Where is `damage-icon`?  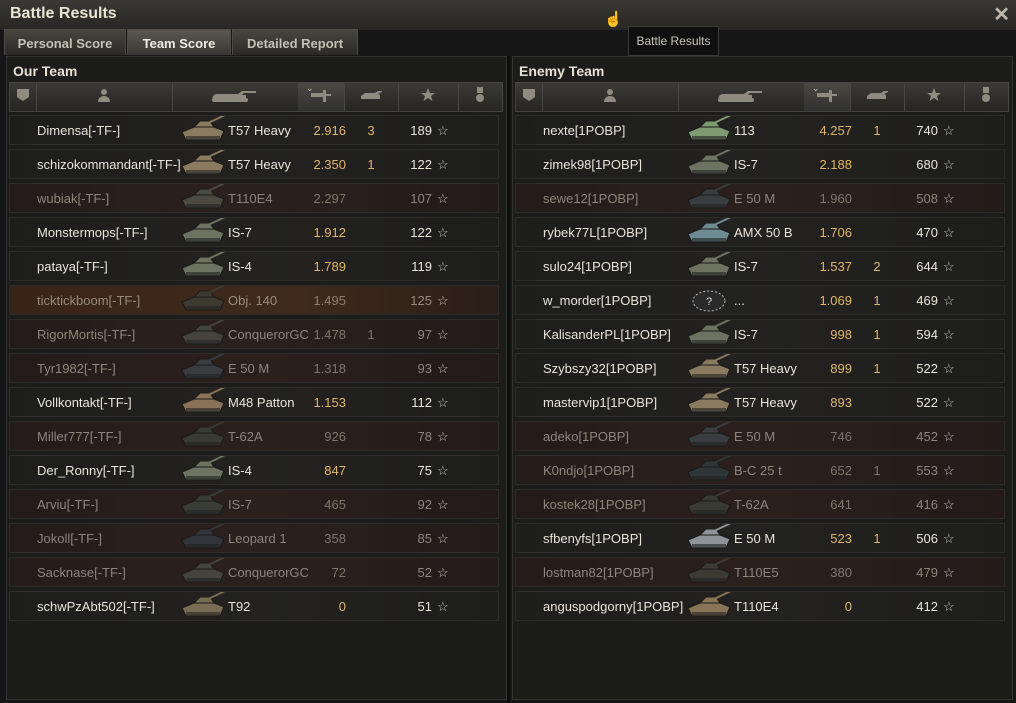
damage-icon is located at coordinates (321, 97).